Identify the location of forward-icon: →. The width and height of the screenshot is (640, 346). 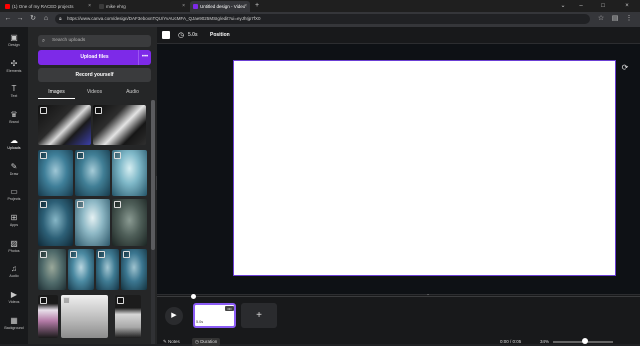
(20, 19).